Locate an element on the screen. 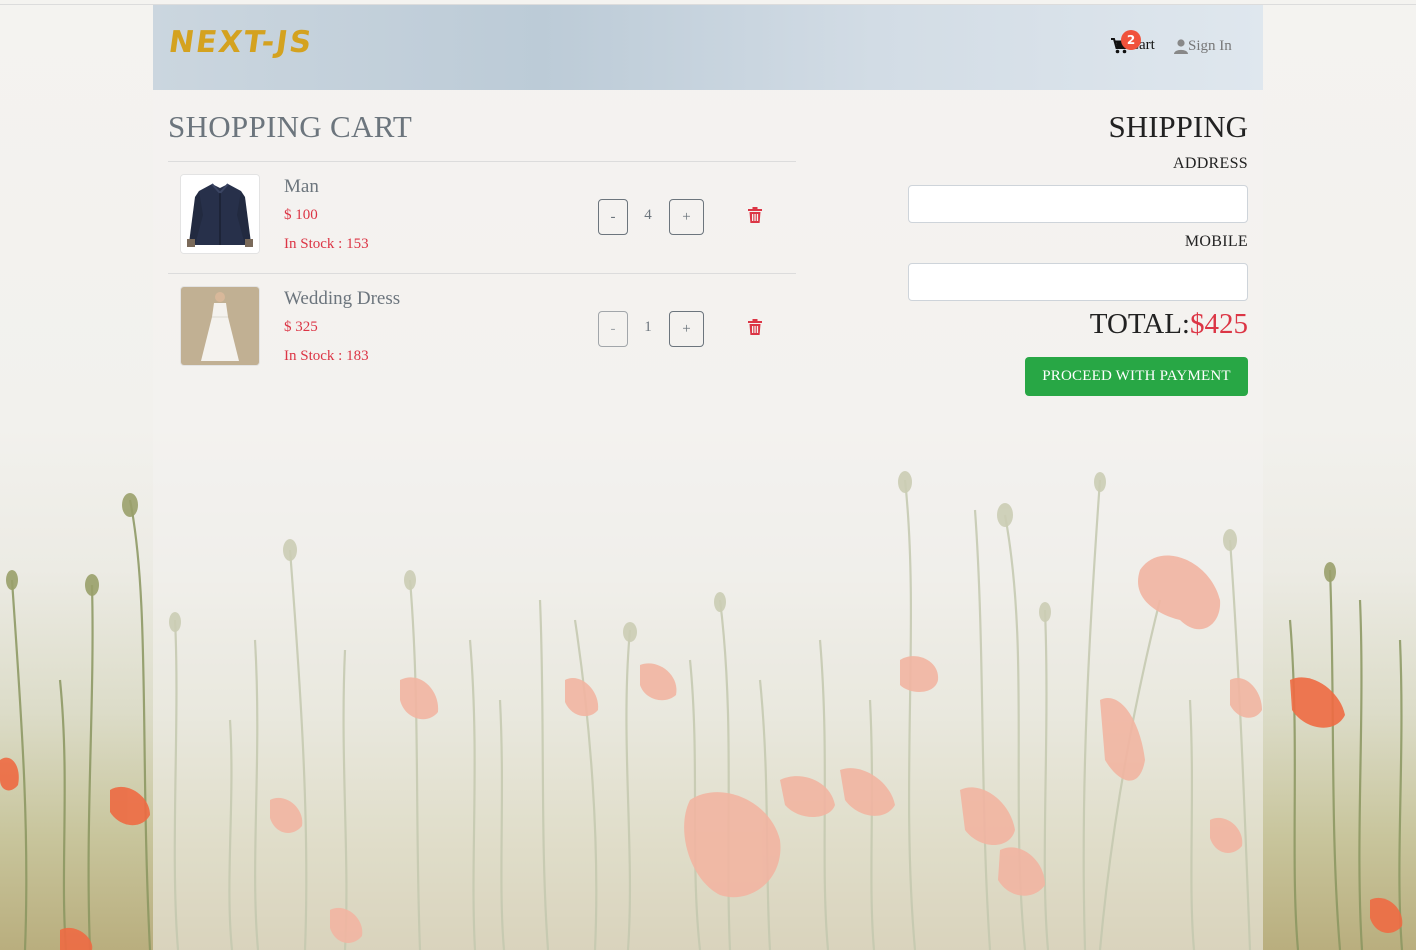 The image size is (1416, 950). nav-signin-link: Sign In is located at coordinates (1203, 46).